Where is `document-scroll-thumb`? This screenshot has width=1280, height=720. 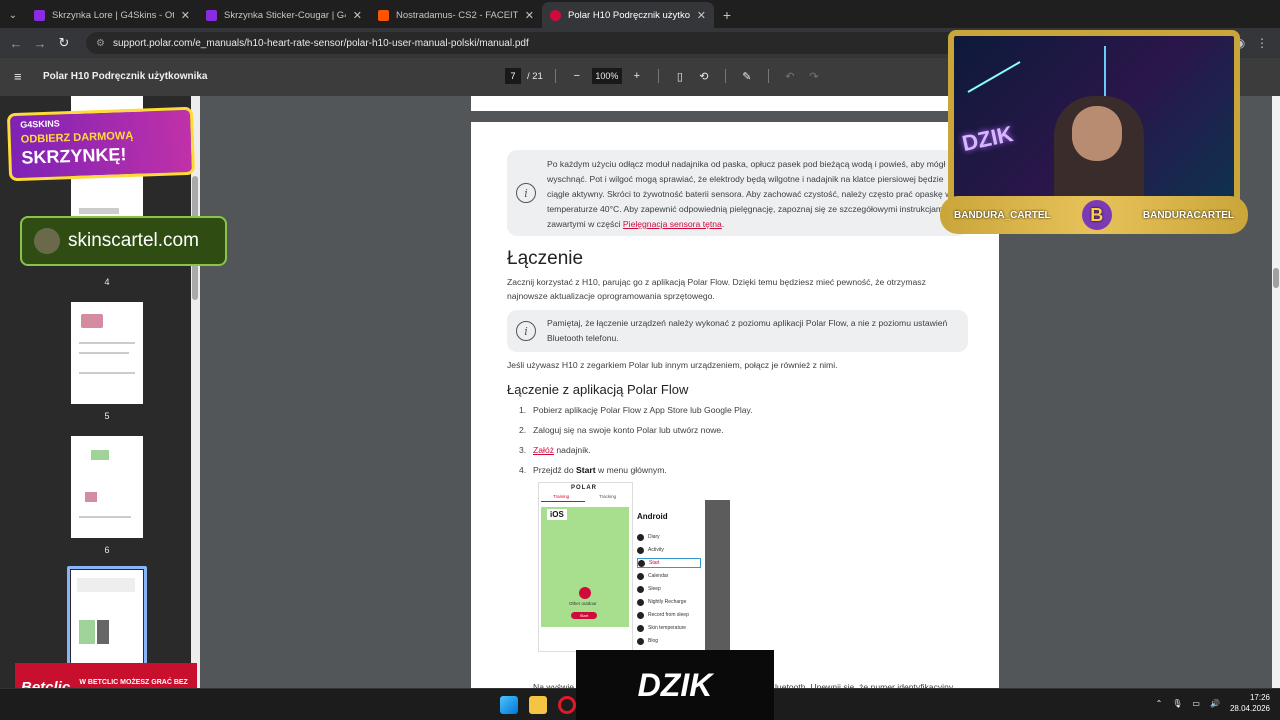
document-scroll-thumb is located at coordinates (1276, 278).